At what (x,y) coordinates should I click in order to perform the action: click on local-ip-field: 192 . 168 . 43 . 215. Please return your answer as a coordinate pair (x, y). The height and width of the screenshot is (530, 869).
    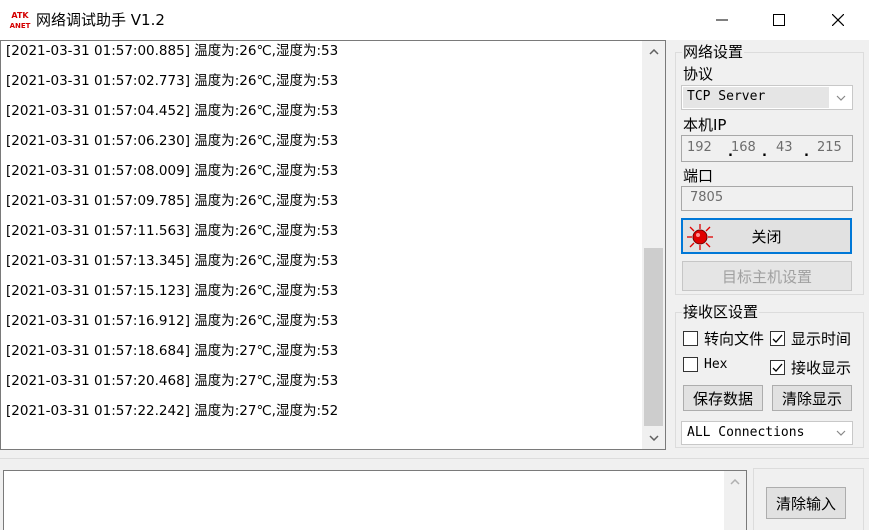
    Looking at the image, I should click on (767, 148).